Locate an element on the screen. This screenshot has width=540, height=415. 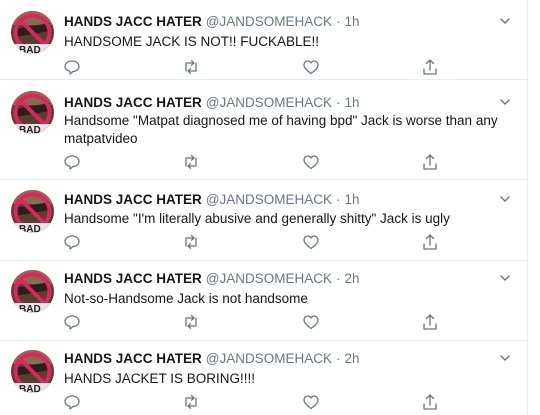
tweet-text-line: matpatvideo is located at coordinates (101, 138).